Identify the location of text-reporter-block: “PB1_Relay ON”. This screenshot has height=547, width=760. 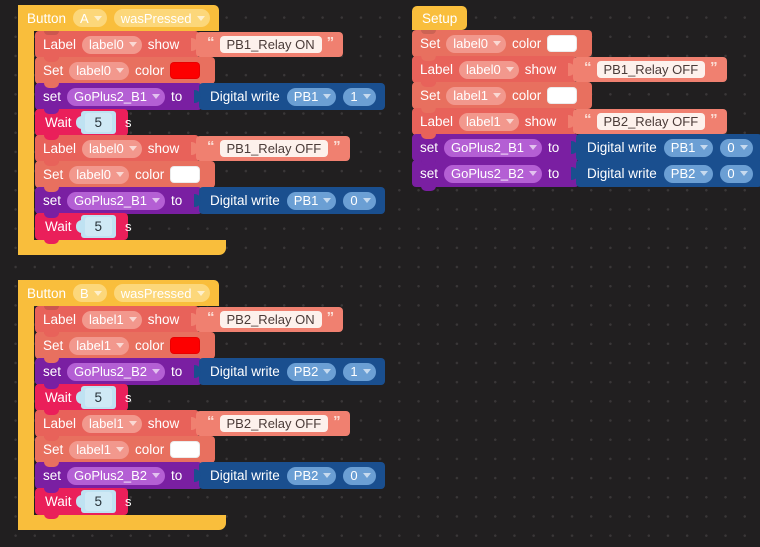
(270, 44).